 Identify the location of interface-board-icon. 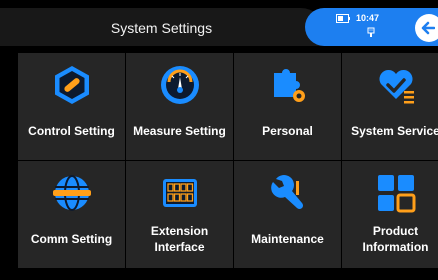
(180, 193).